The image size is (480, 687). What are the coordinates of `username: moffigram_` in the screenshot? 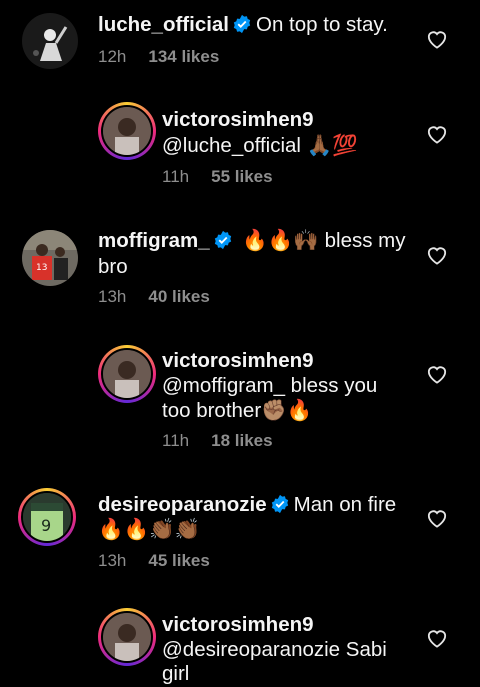 It's located at (154, 240).